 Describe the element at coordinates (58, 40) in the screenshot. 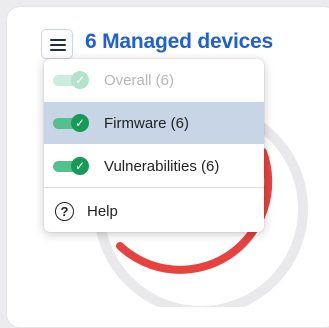

I see `hamburger-menu-icon` at that location.